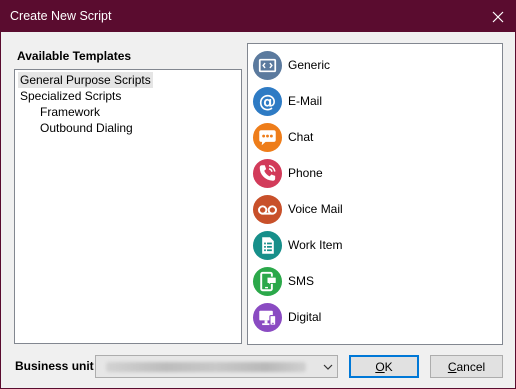  I want to click on tree-item-label: Outbound Dialing, so click(86, 128).